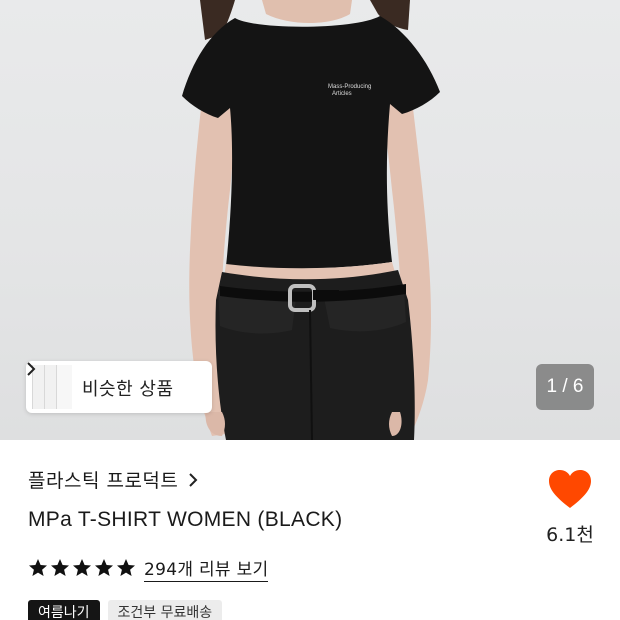 The image size is (620, 620). Describe the element at coordinates (57, 387) in the screenshot. I see `similar-products-thumbnails` at that location.